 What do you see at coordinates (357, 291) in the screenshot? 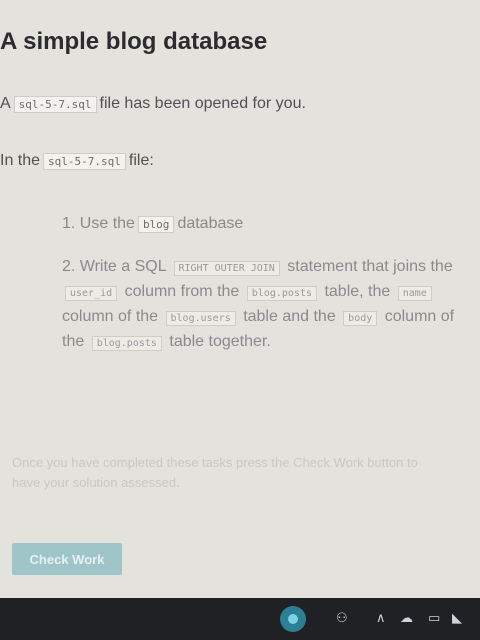
I see `task-text: table, the` at bounding box center [357, 291].